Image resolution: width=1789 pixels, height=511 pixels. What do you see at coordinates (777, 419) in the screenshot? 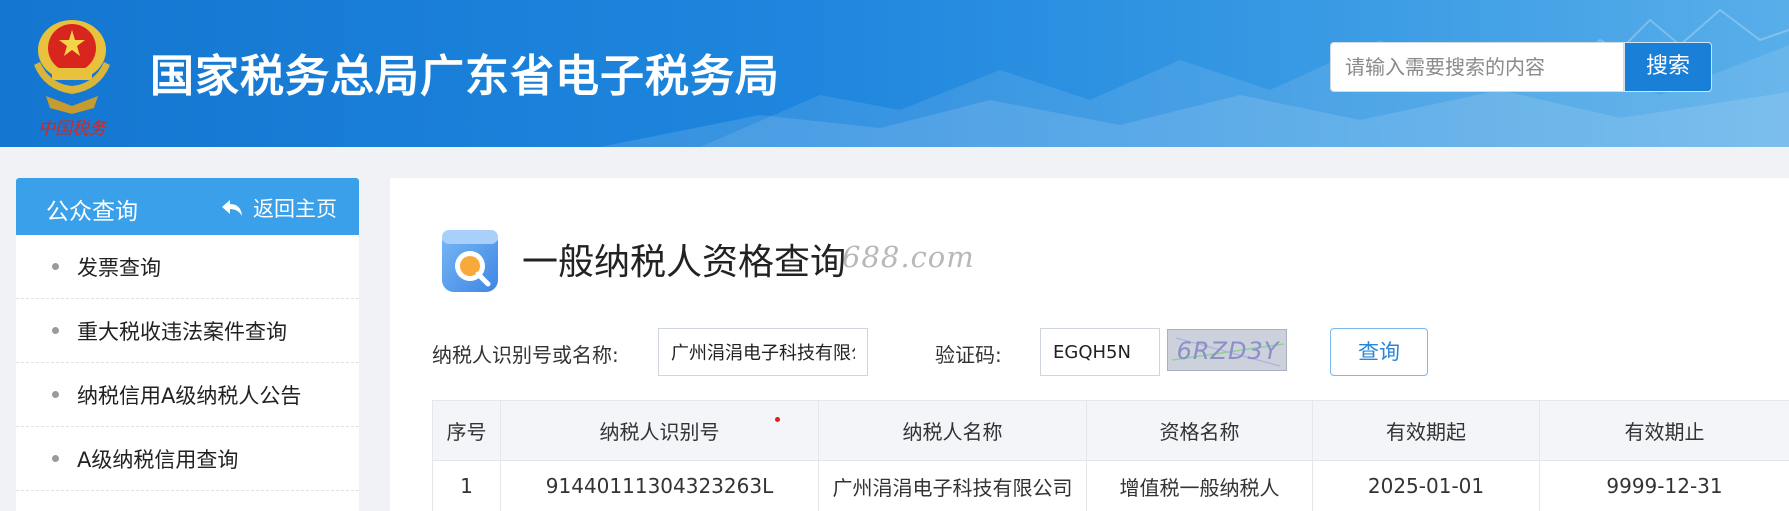
I see `required-dot-icon` at bounding box center [777, 419].